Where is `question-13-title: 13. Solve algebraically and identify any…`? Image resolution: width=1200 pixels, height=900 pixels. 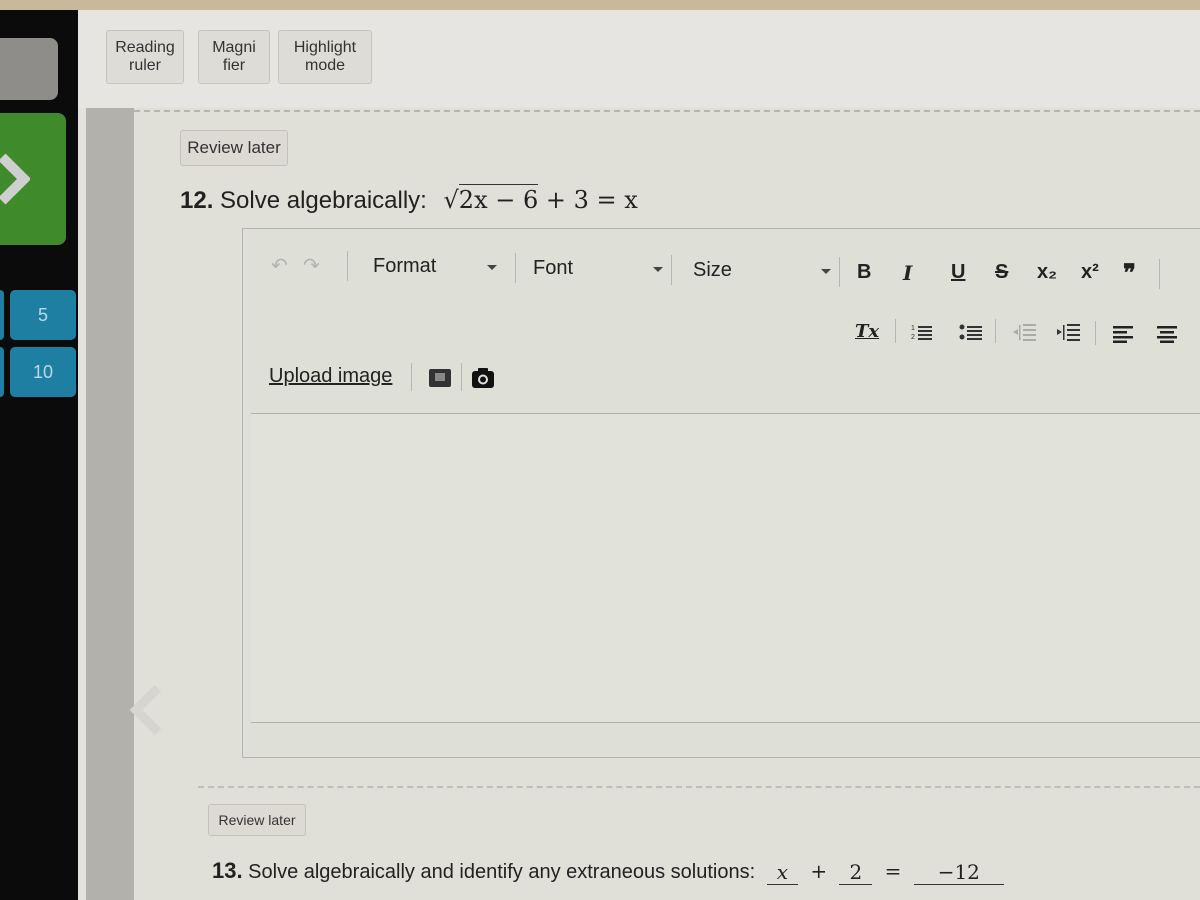 question-13-title: 13. Solve algebraically and identify any… is located at coordinates (611, 871).